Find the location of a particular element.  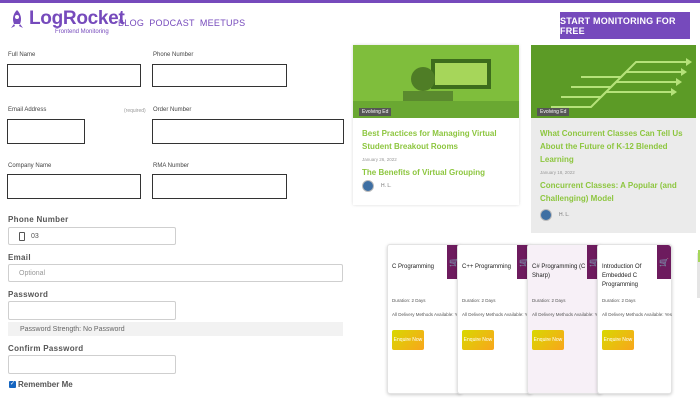

password-label: Password is located at coordinates (28, 294).